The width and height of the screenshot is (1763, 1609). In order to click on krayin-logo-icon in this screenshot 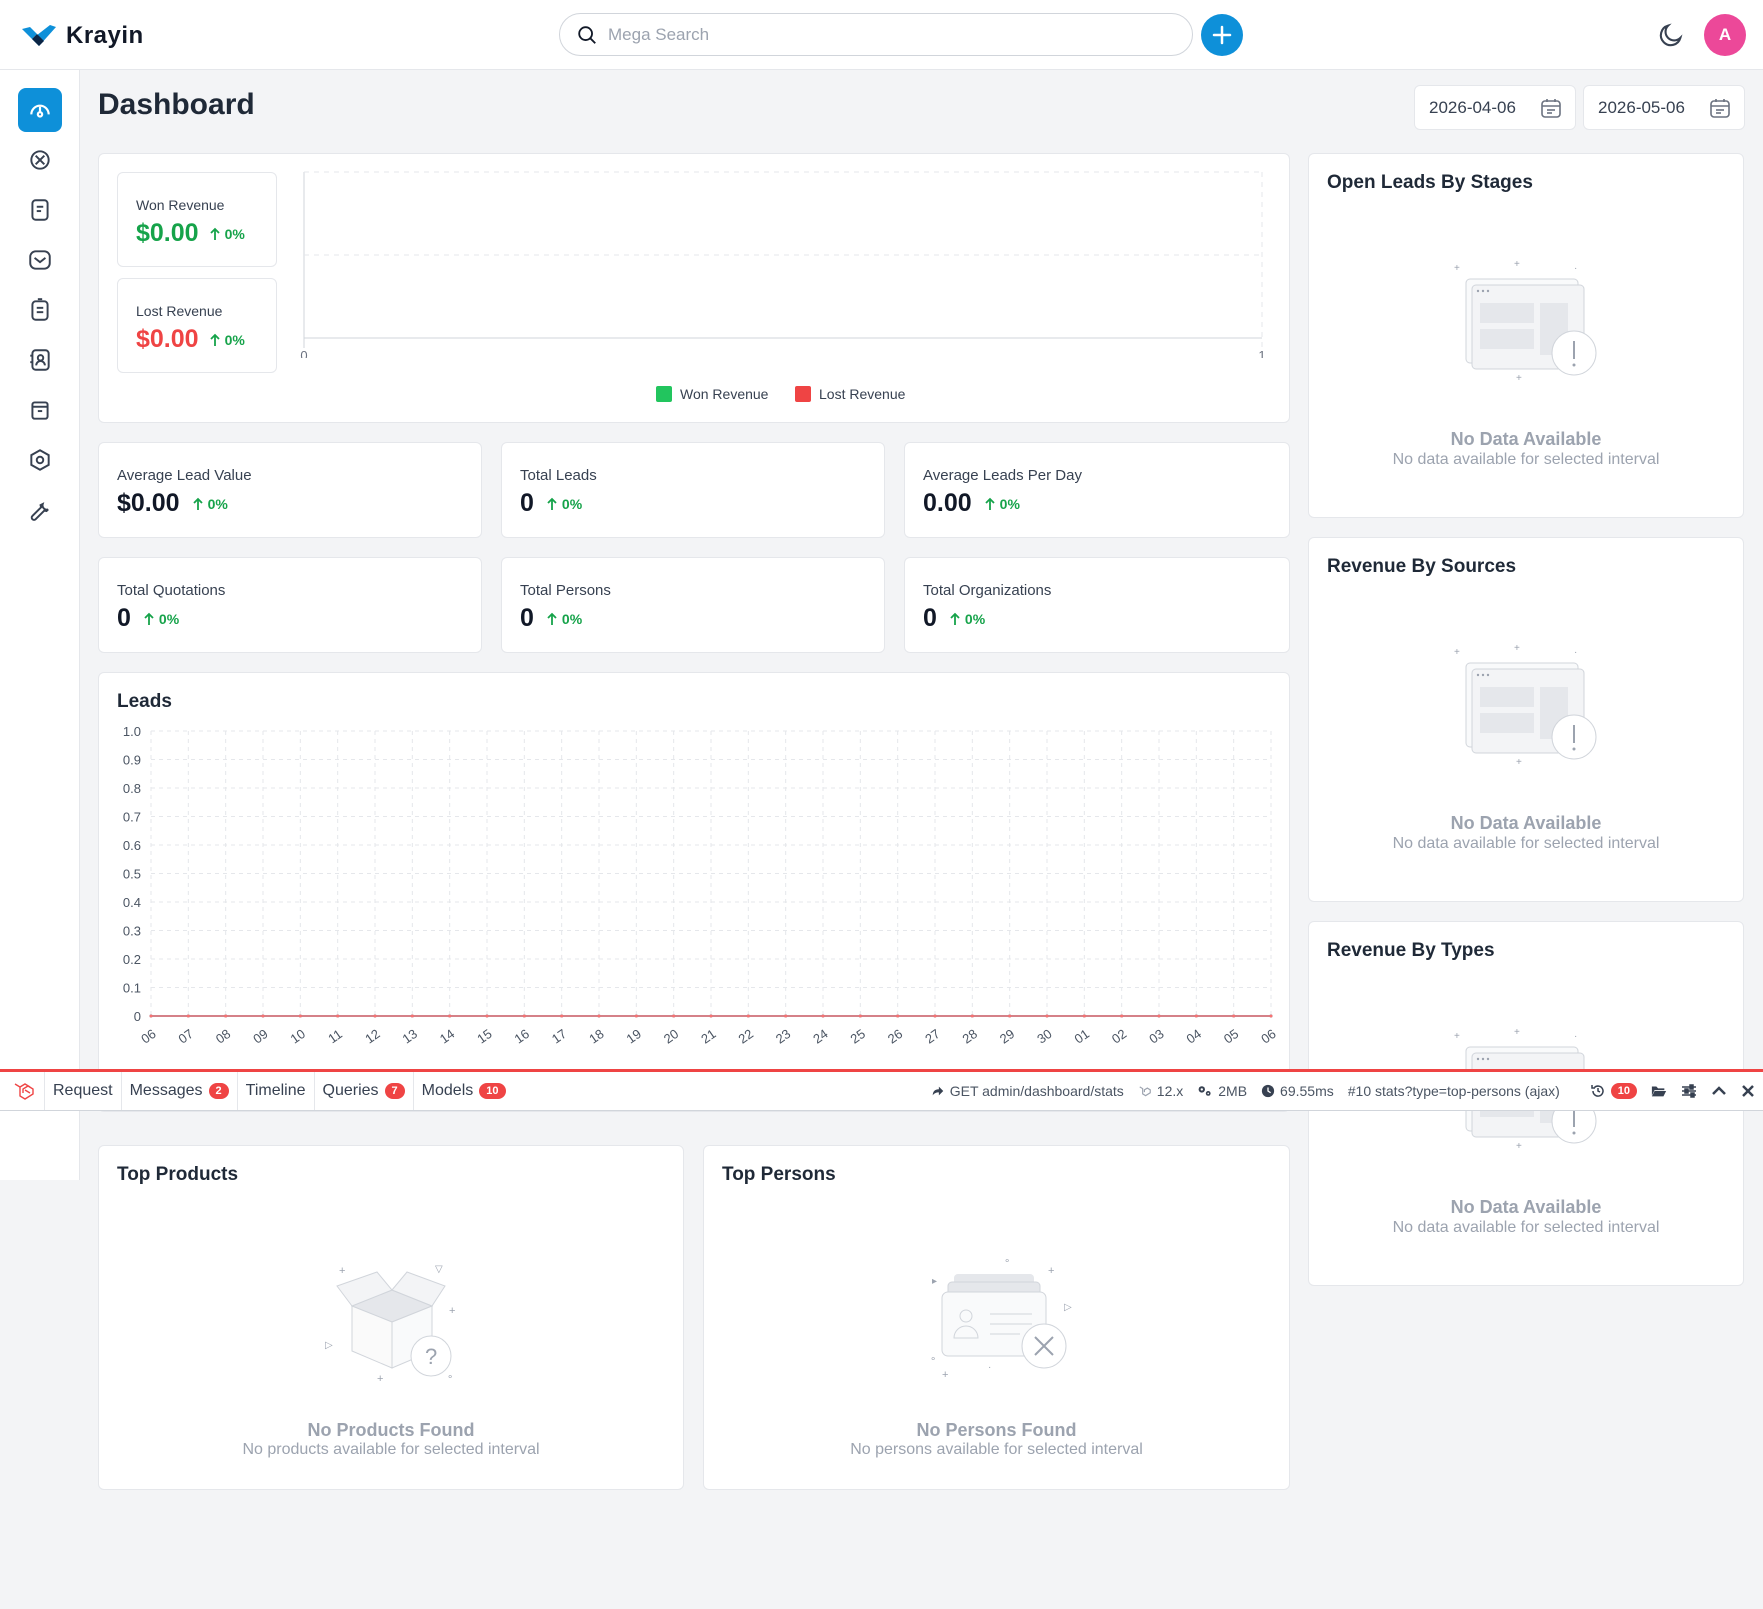, I will do `click(39, 35)`.